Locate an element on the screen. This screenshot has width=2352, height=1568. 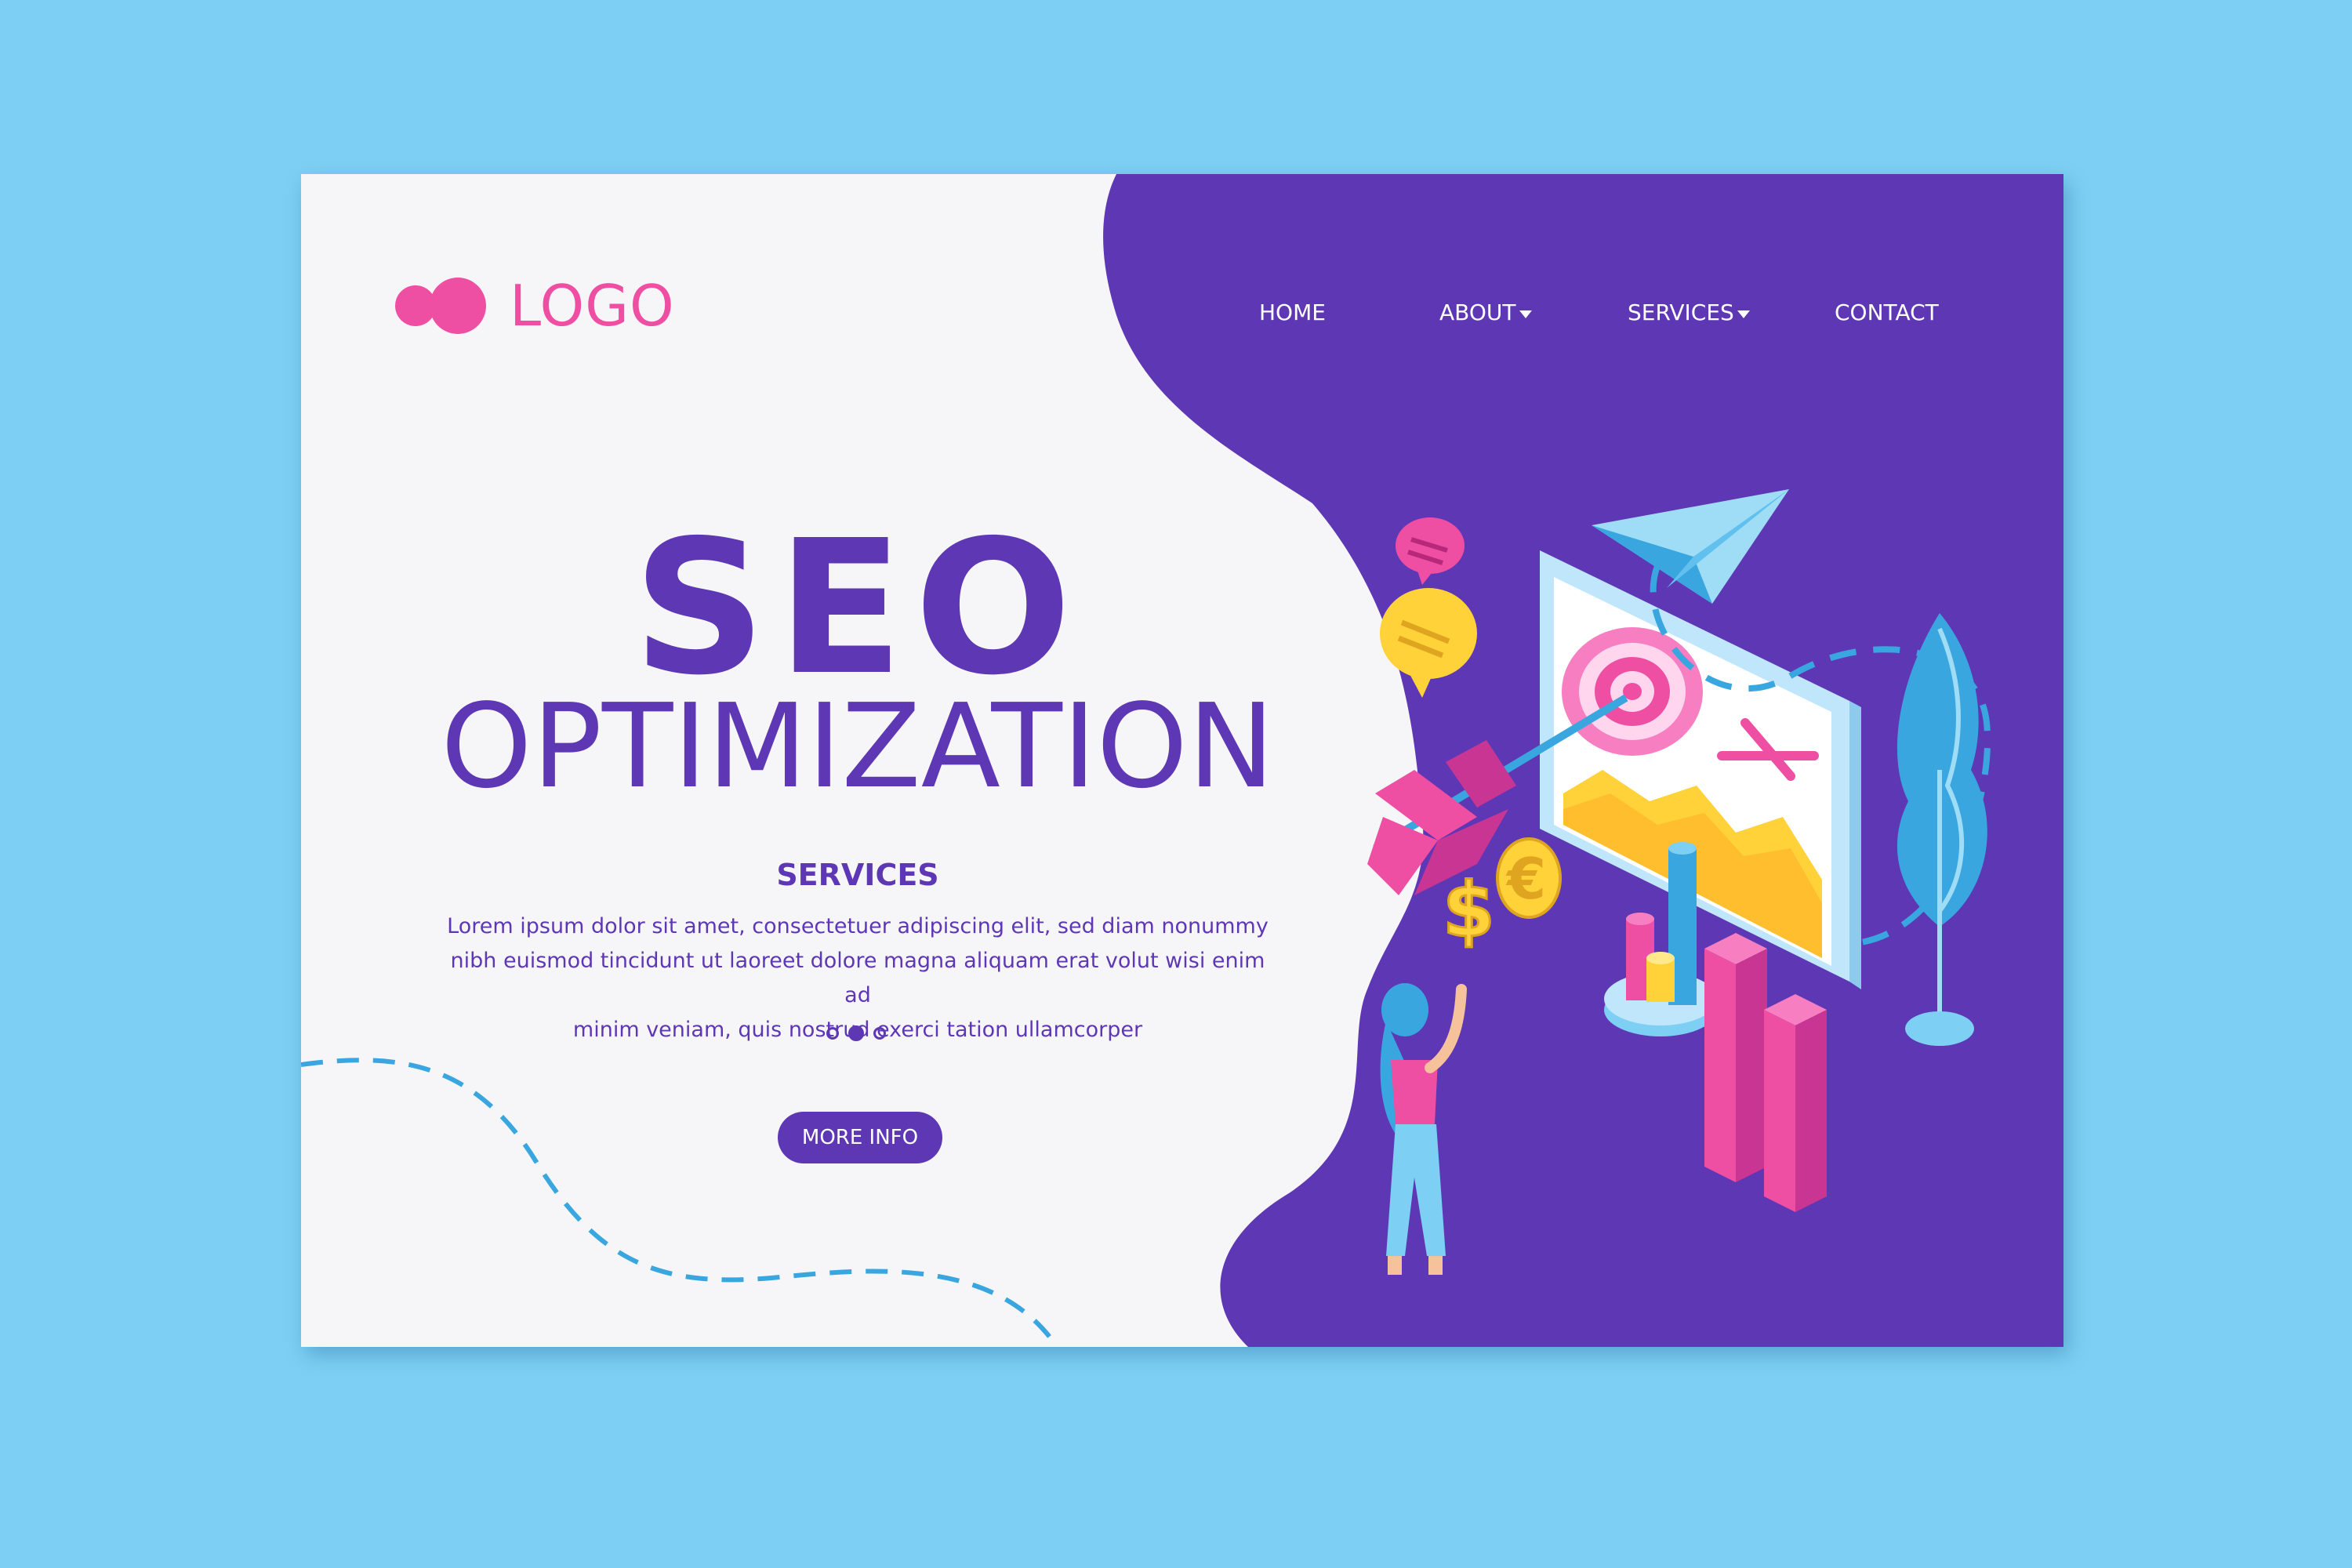
dollar-coin-icon: $ is located at coordinates (1469, 911).